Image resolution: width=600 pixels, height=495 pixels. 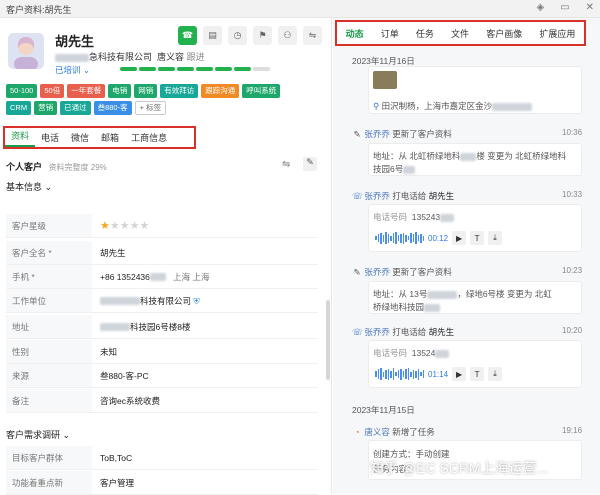 What do you see at coordinates (72, 70) in the screenshot?
I see `training-status: 已培训 ⌄` at bounding box center [72, 70].